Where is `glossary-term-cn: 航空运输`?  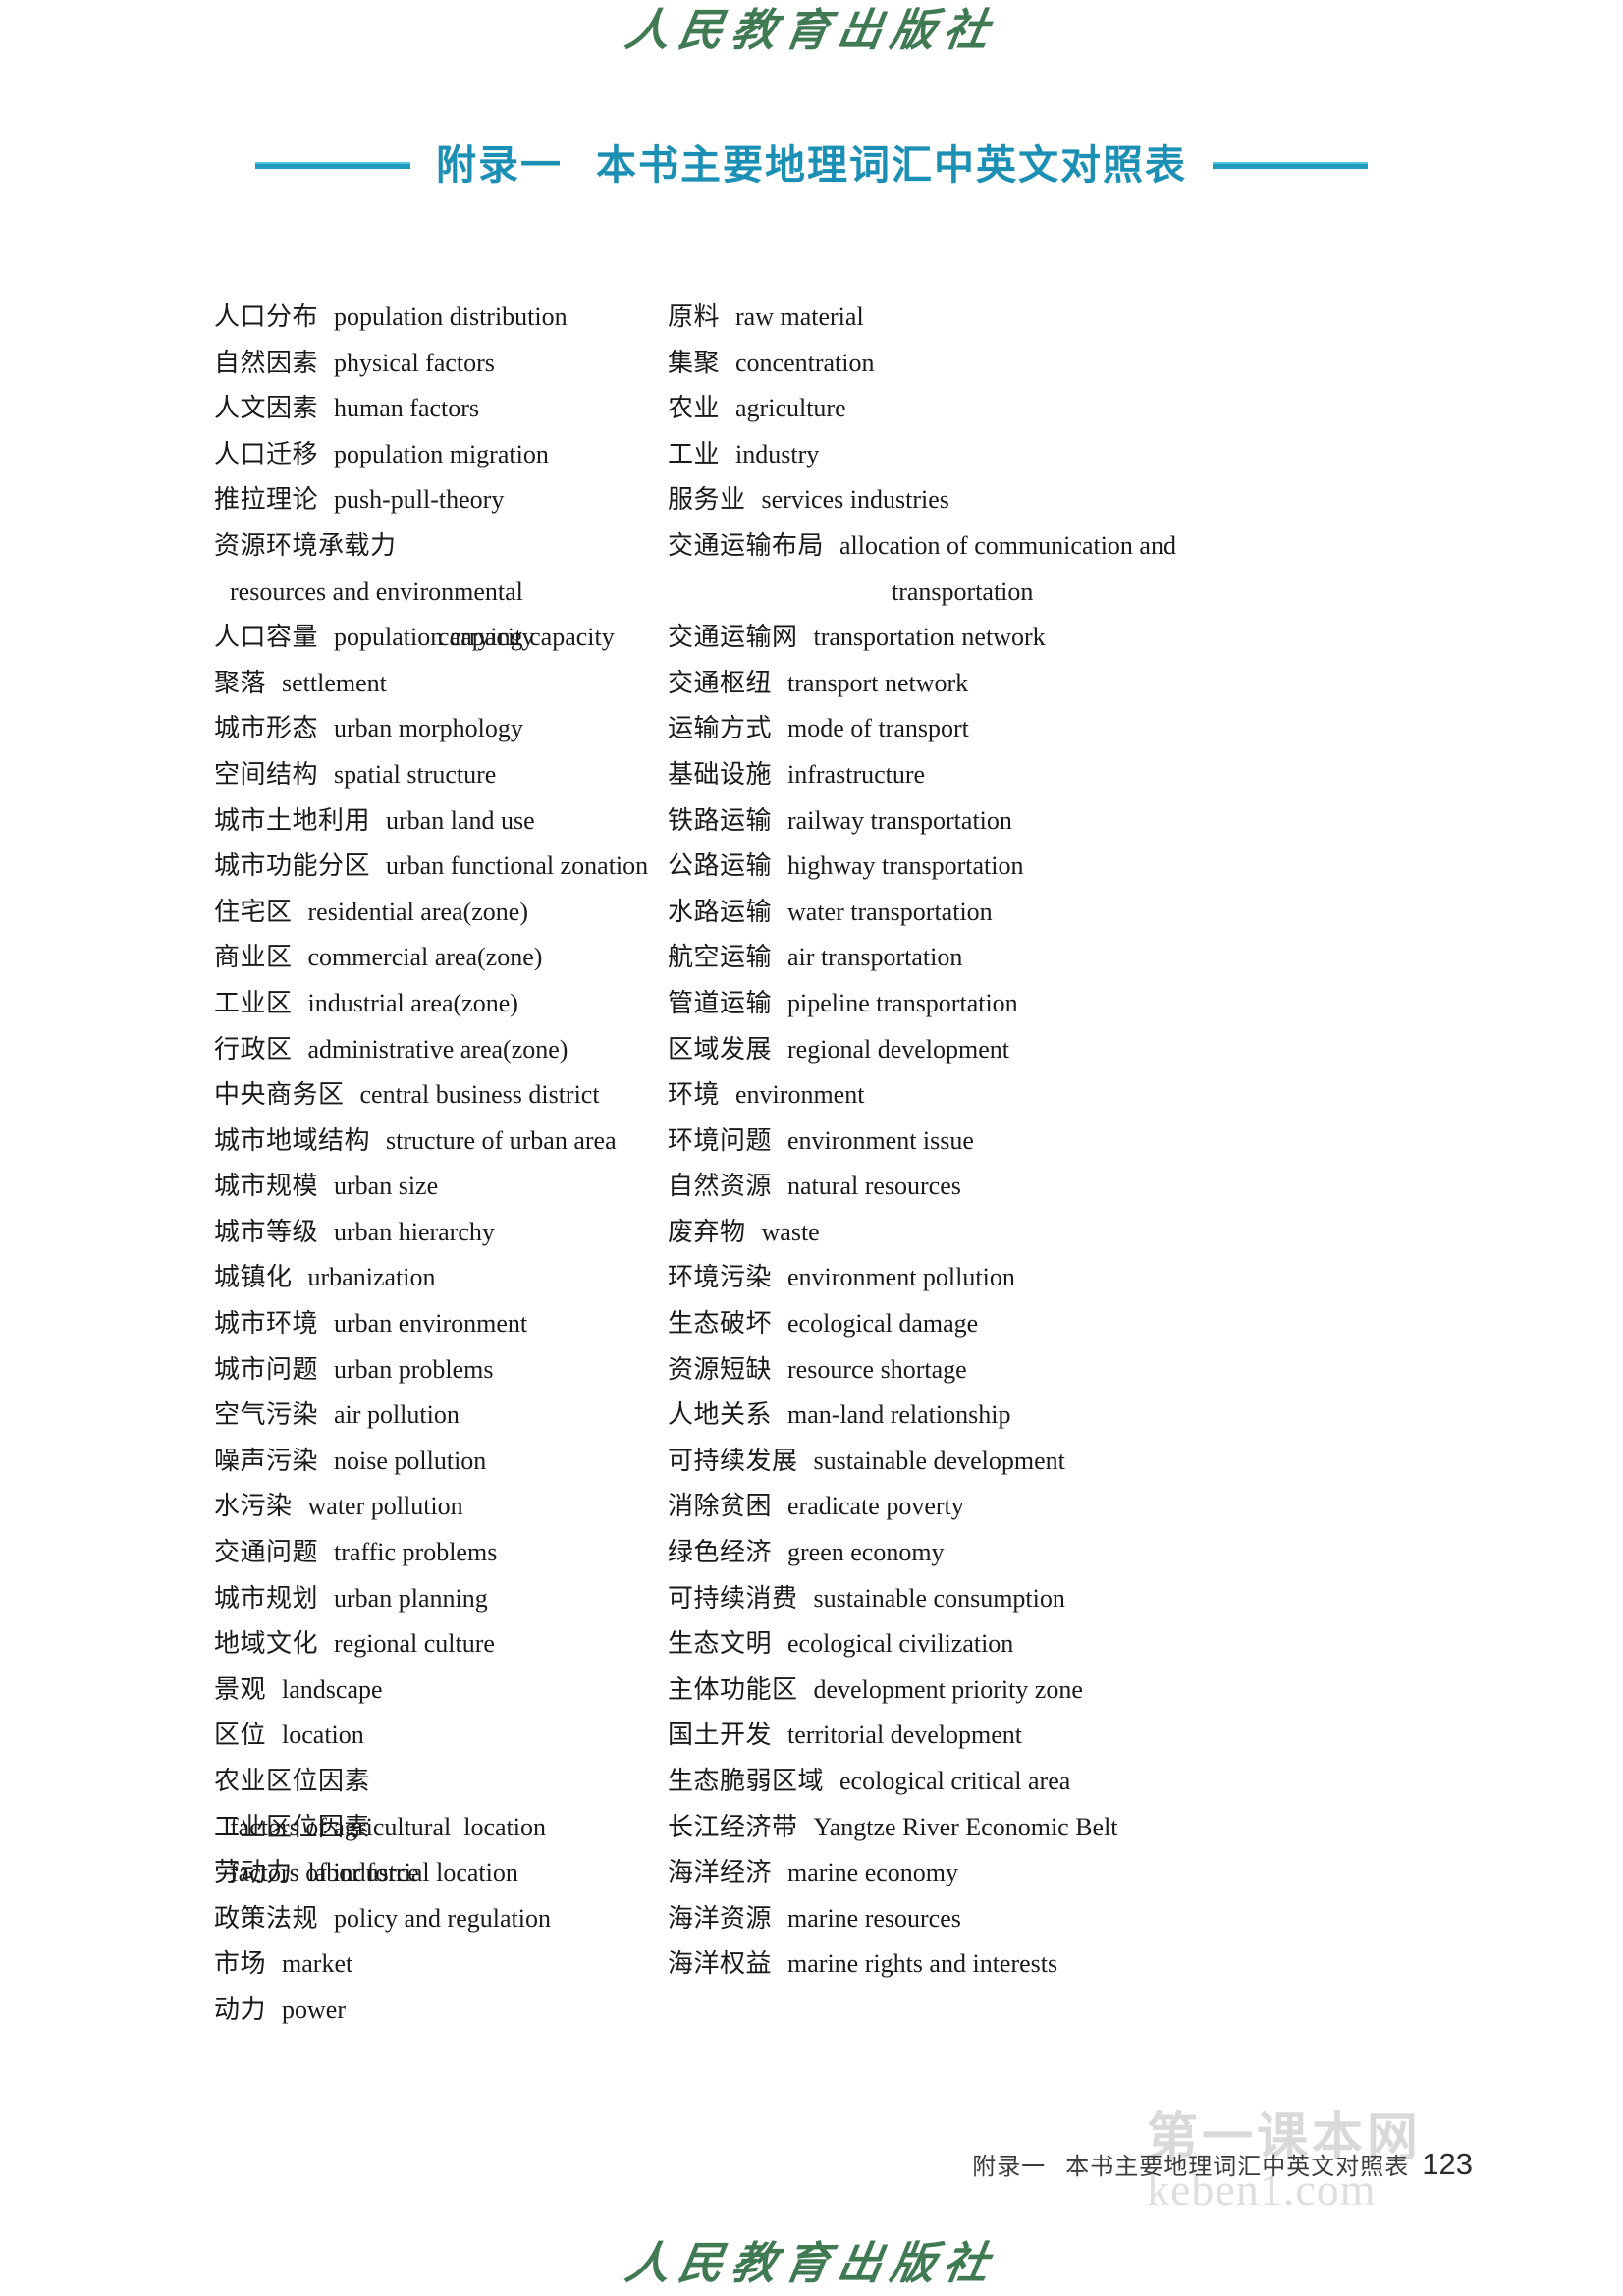
glossary-term-cn: 航空运输 is located at coordinates (720, 958).